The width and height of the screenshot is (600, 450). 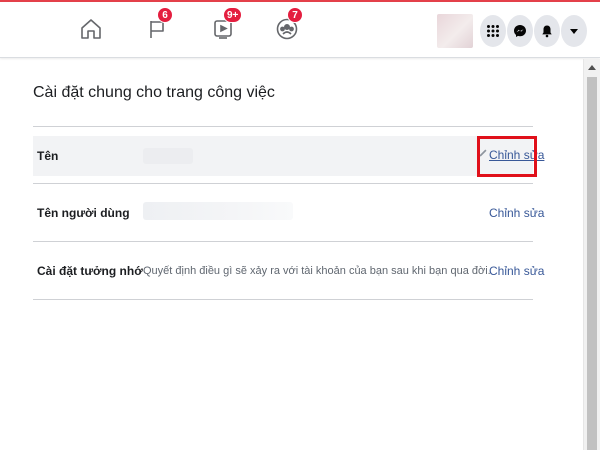 I want to click on scroll-thumb, so click(x=592, y=263).